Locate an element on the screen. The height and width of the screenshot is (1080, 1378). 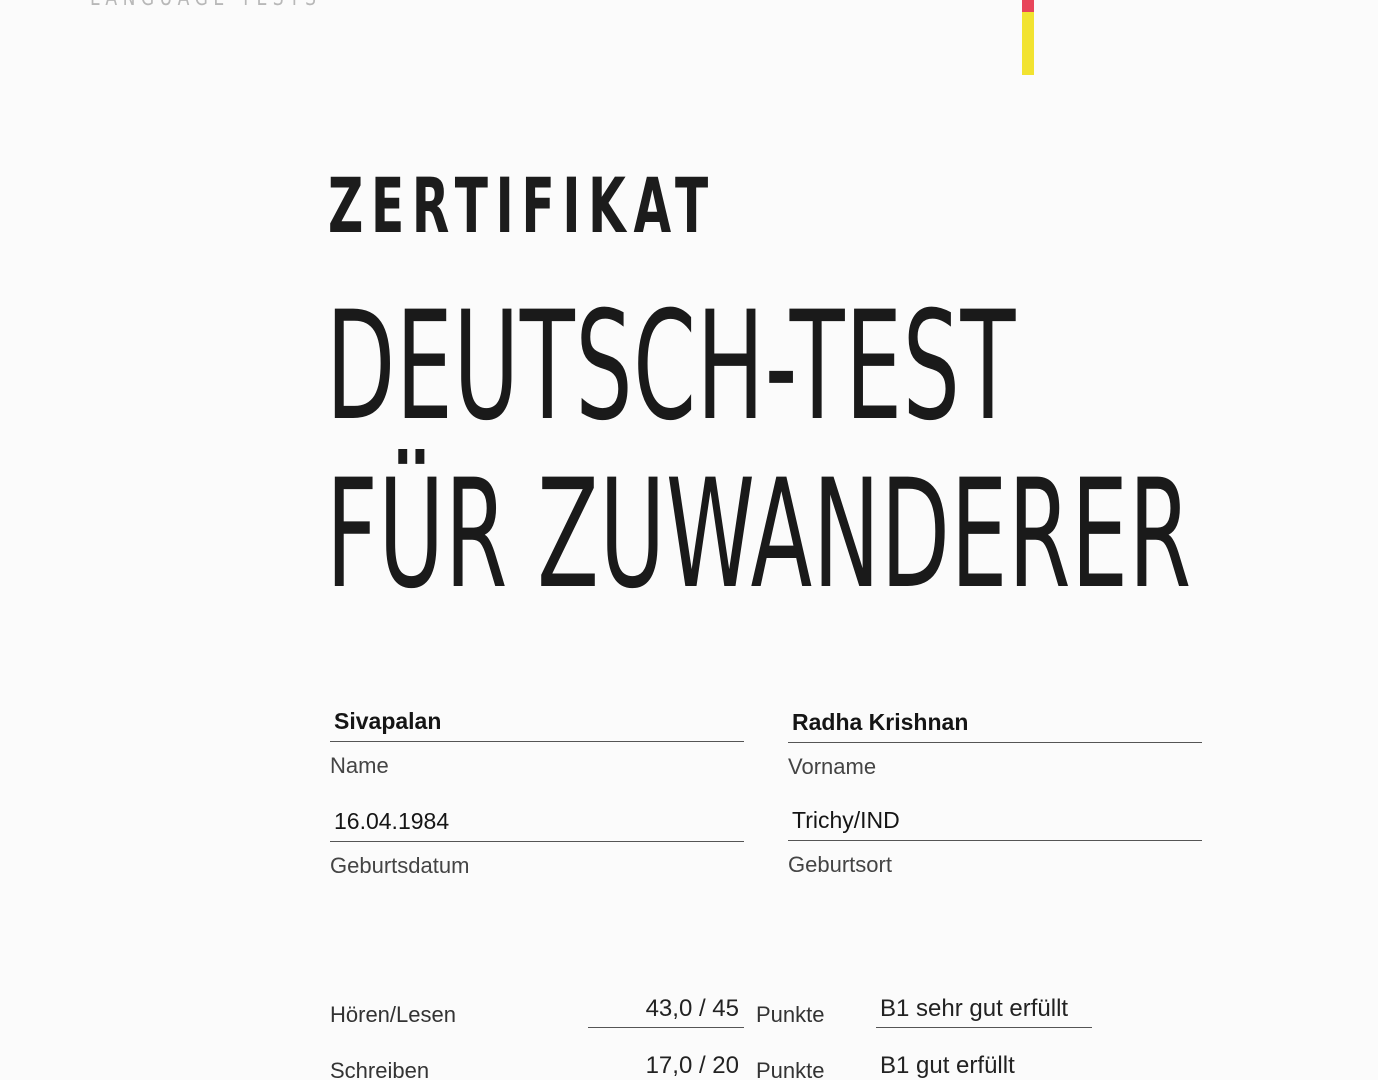
birthdate-label: Geburtsdatum is located at coordinates (400, 865).